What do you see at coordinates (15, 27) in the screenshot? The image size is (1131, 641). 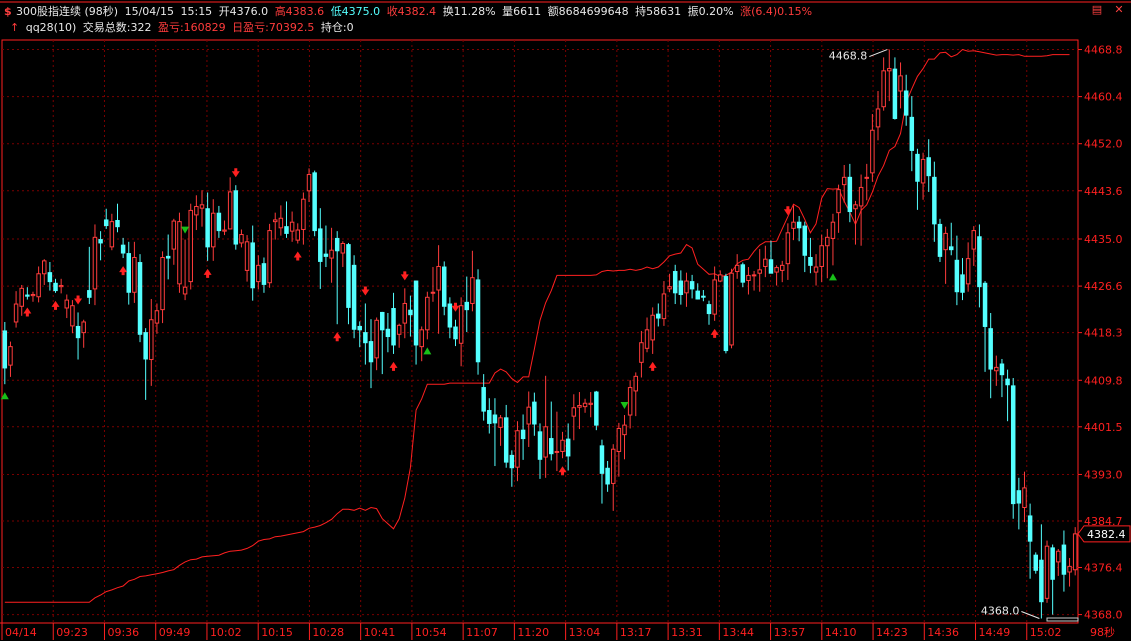 I see `indicator-arrow-icon: ↑` at bounding box center [15, 27].